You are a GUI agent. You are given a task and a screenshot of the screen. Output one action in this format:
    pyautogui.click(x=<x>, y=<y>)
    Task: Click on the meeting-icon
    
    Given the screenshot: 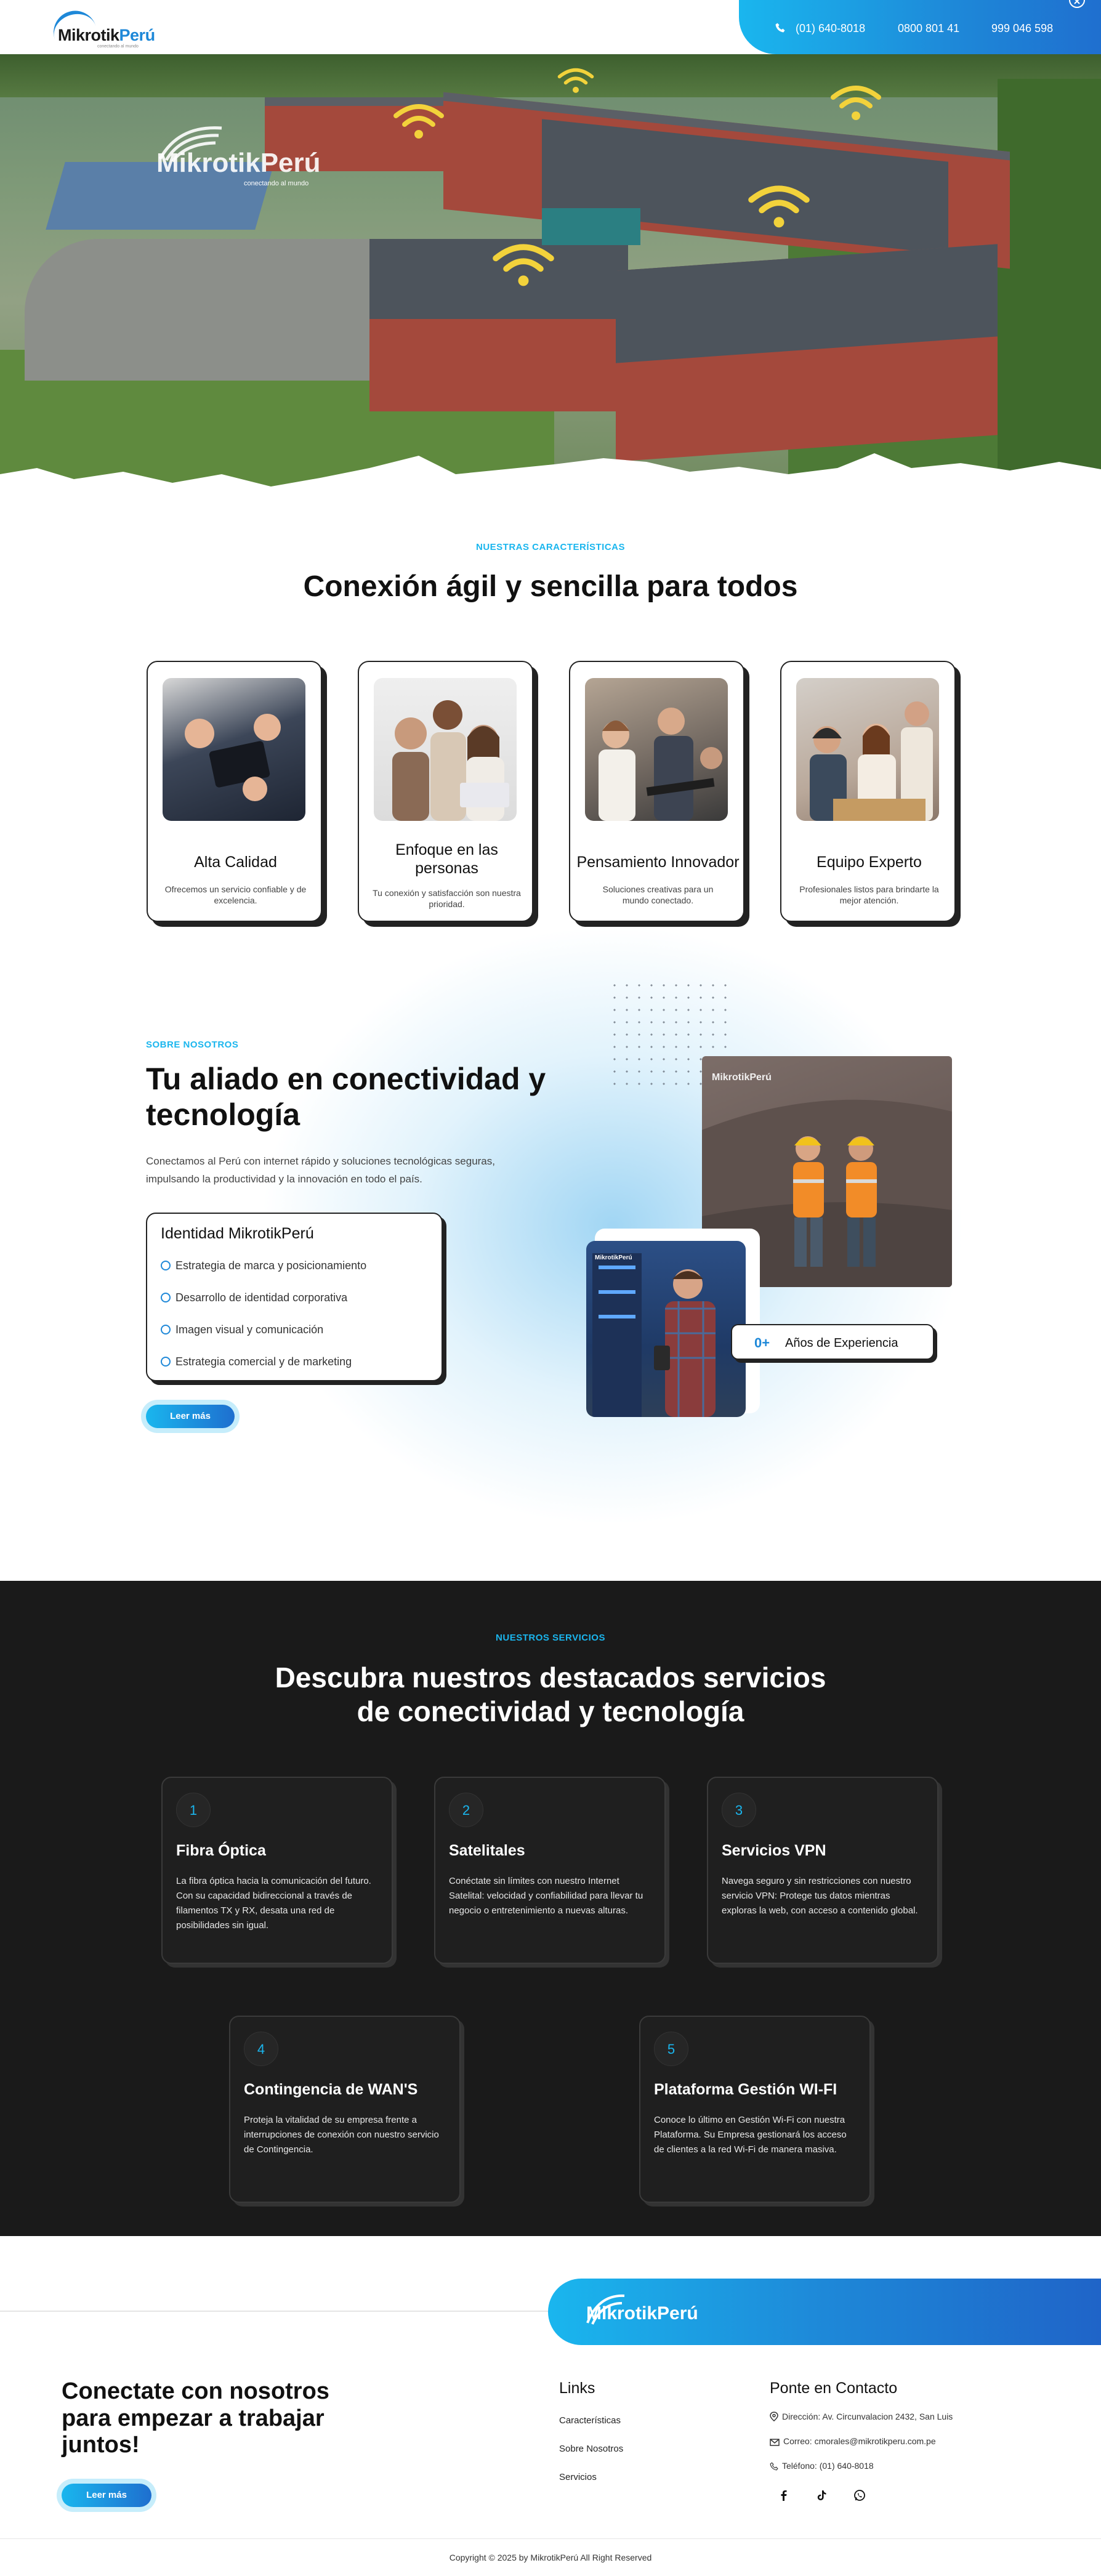 What is the action you would take?
    pyautogui.click(x=660, y=764)
    